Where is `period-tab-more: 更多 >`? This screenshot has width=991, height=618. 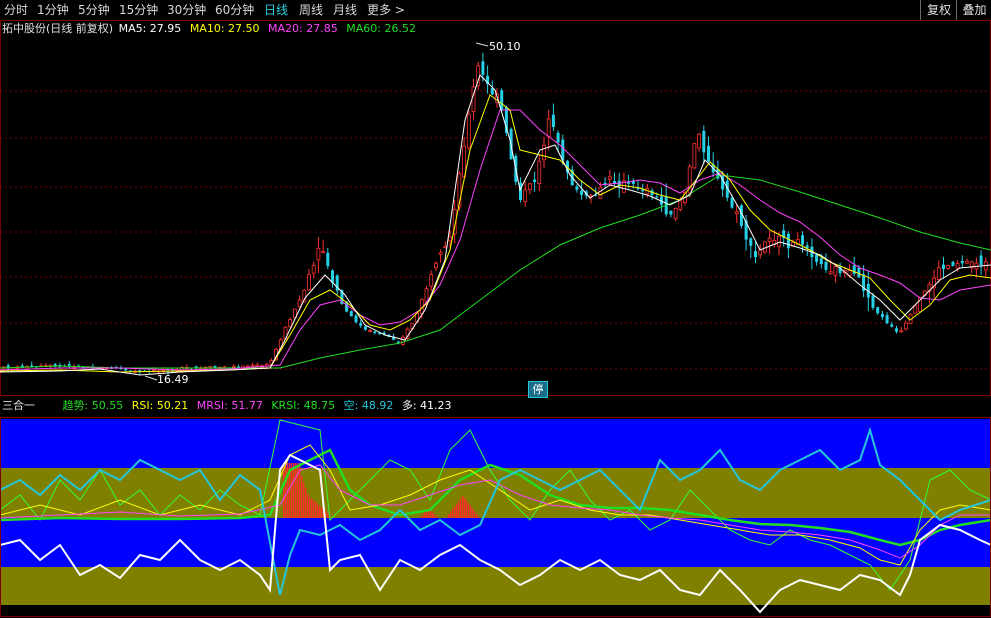
period-tab-more: 更多 > is located at coordinates (386, 10).